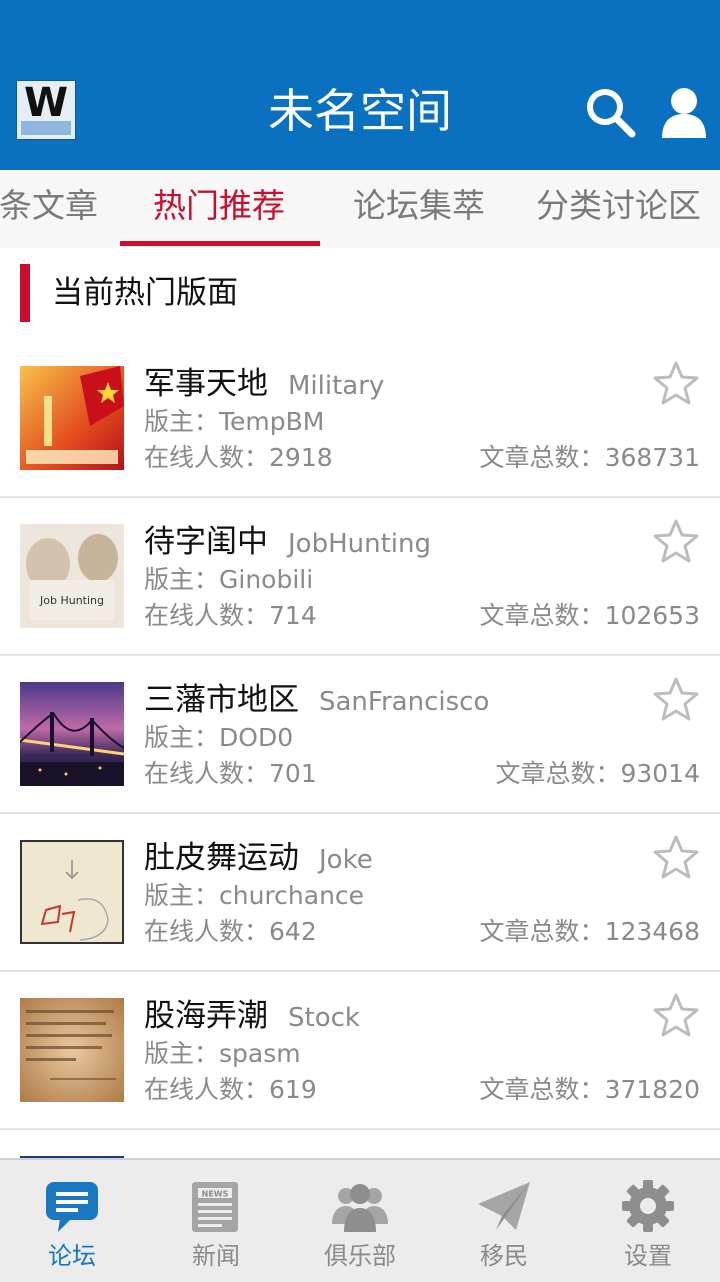 The image size is (720, 1282). Describe the element at coordinates (346, 860) in the screenshot. I see `board-english-name: Joke` at that location.